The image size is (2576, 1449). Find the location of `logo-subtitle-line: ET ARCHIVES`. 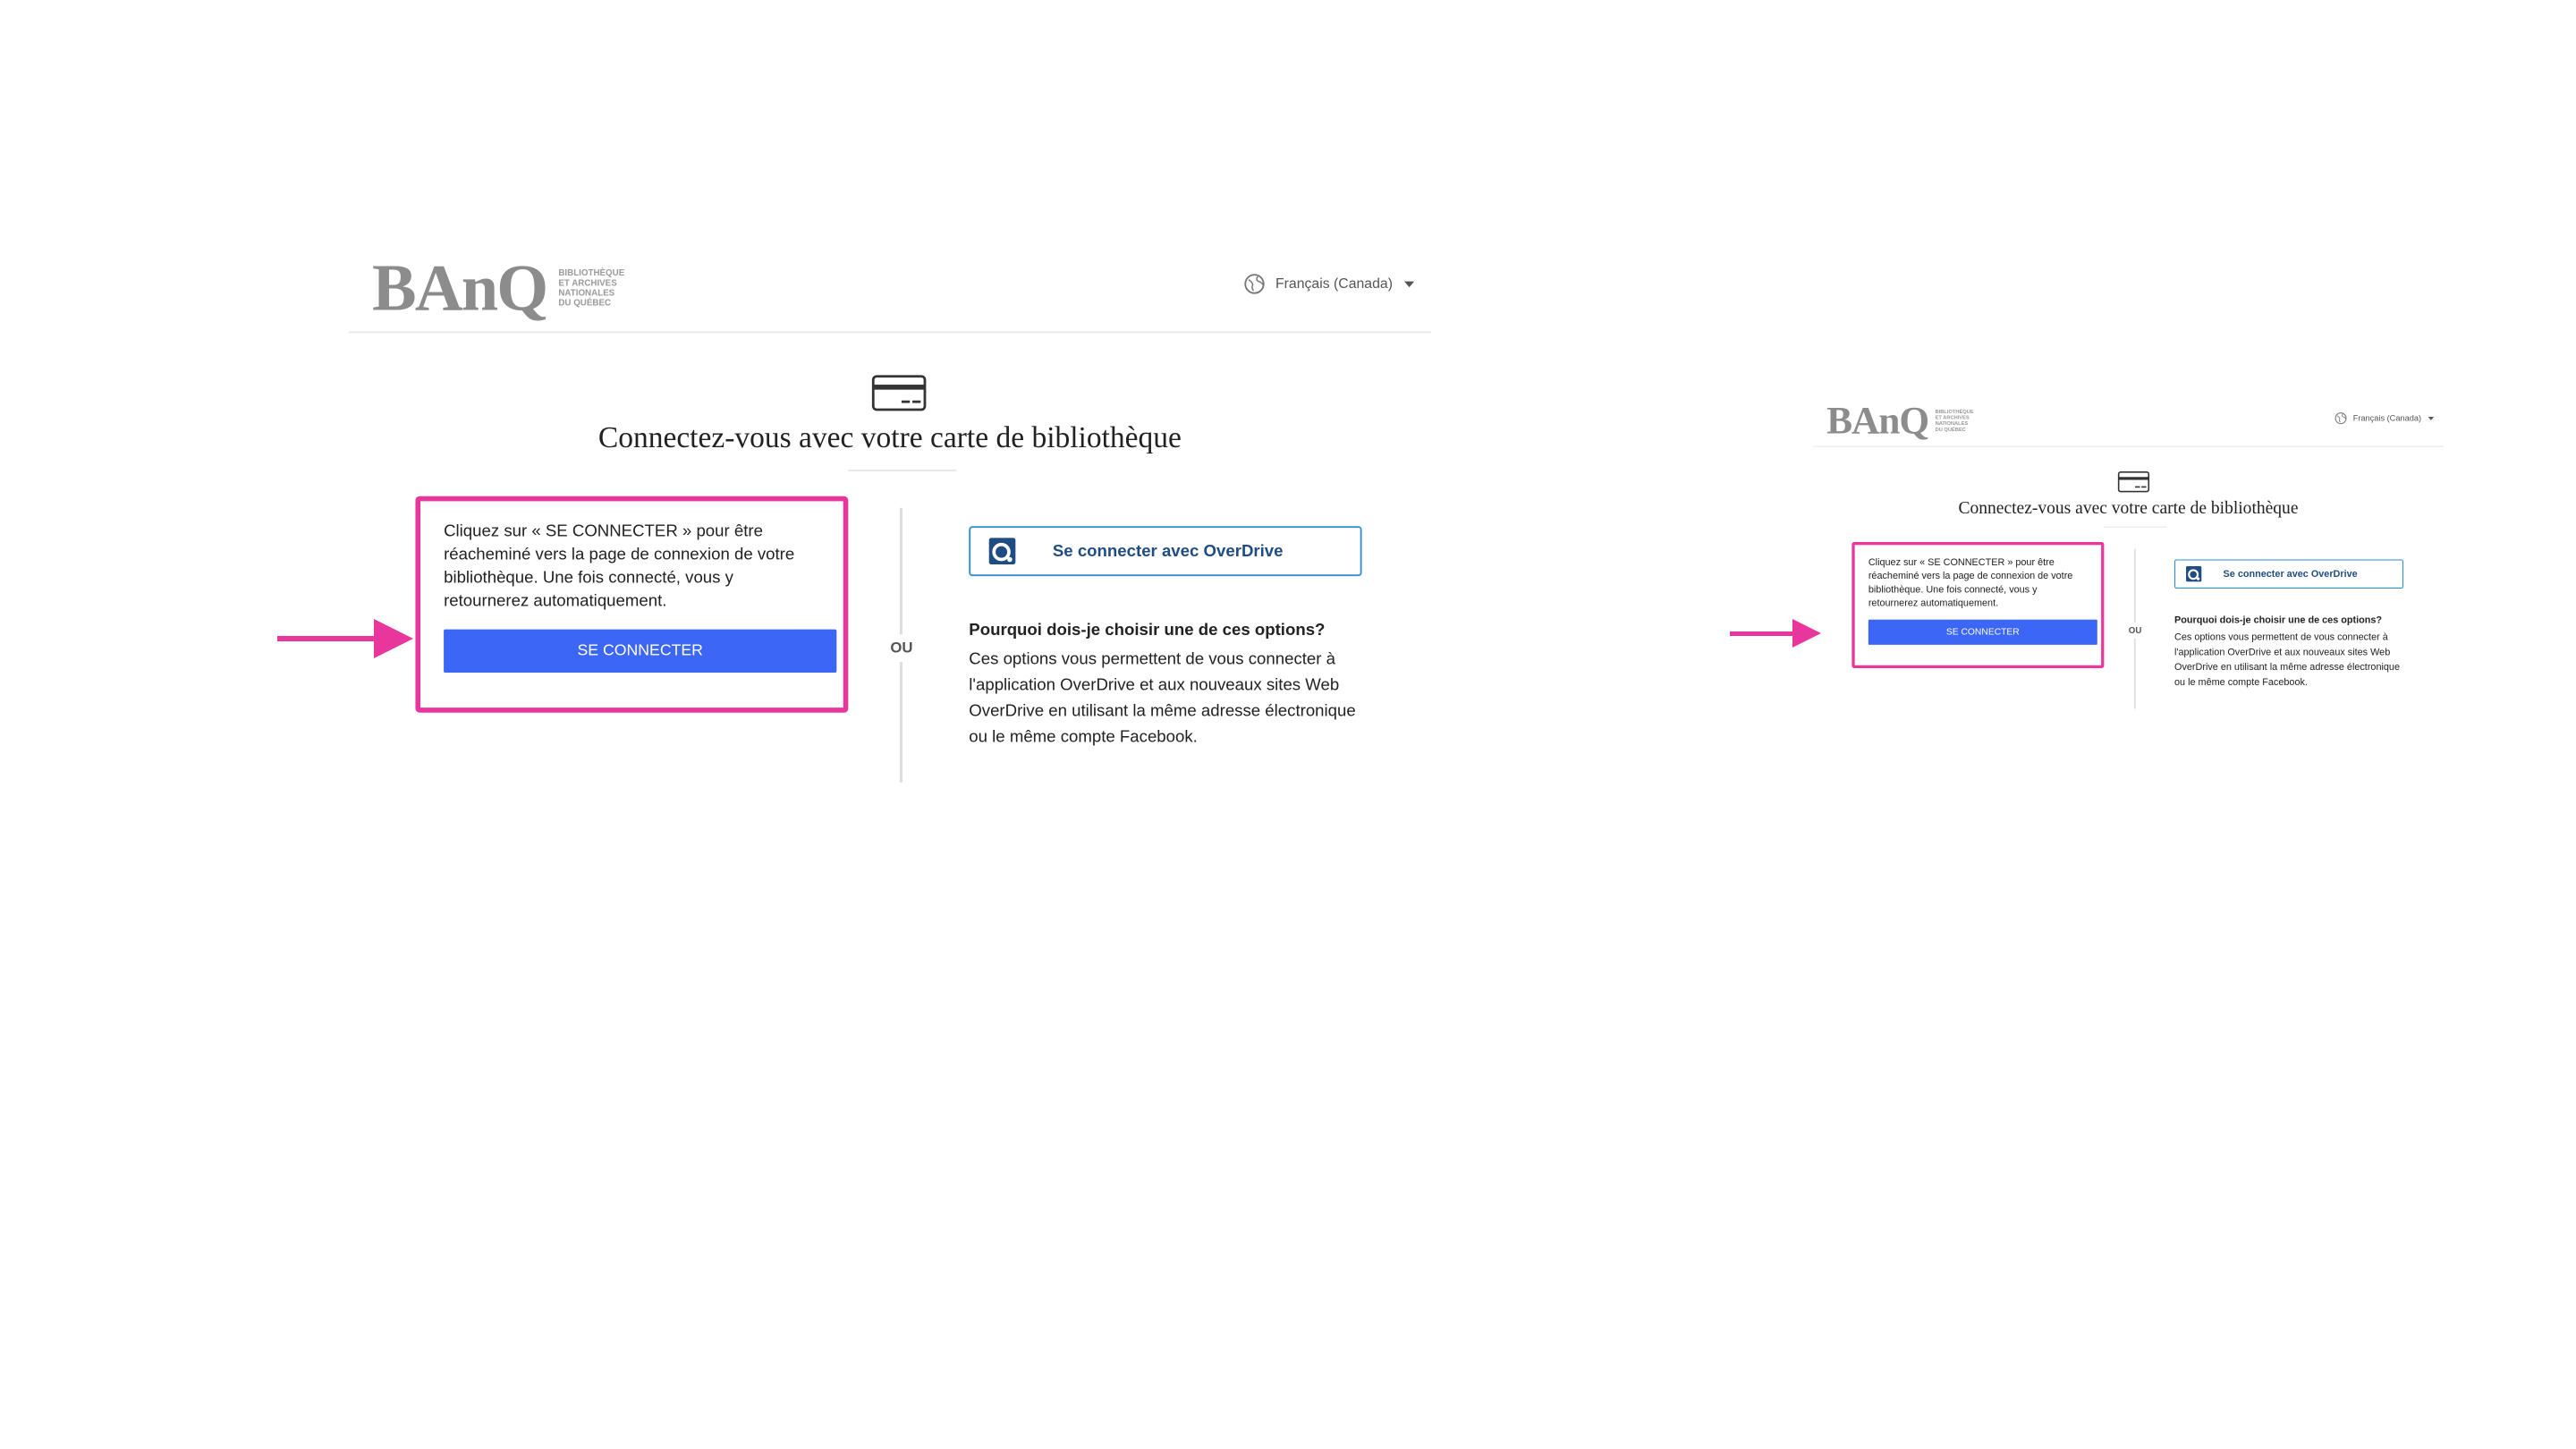

logo-subtitle-line: ET ARCHIVES is located at coordinates (587, 283).